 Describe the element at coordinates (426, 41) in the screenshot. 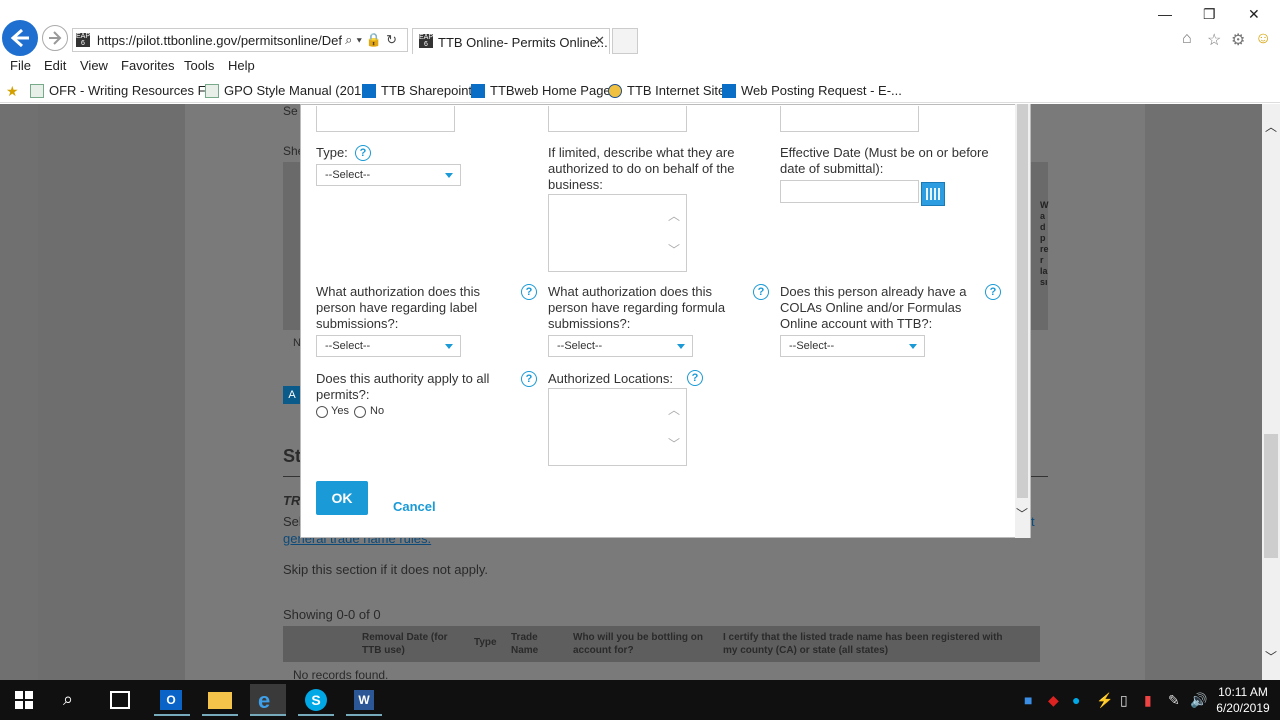

I see `tab-favicon: EAP 6` at that location.